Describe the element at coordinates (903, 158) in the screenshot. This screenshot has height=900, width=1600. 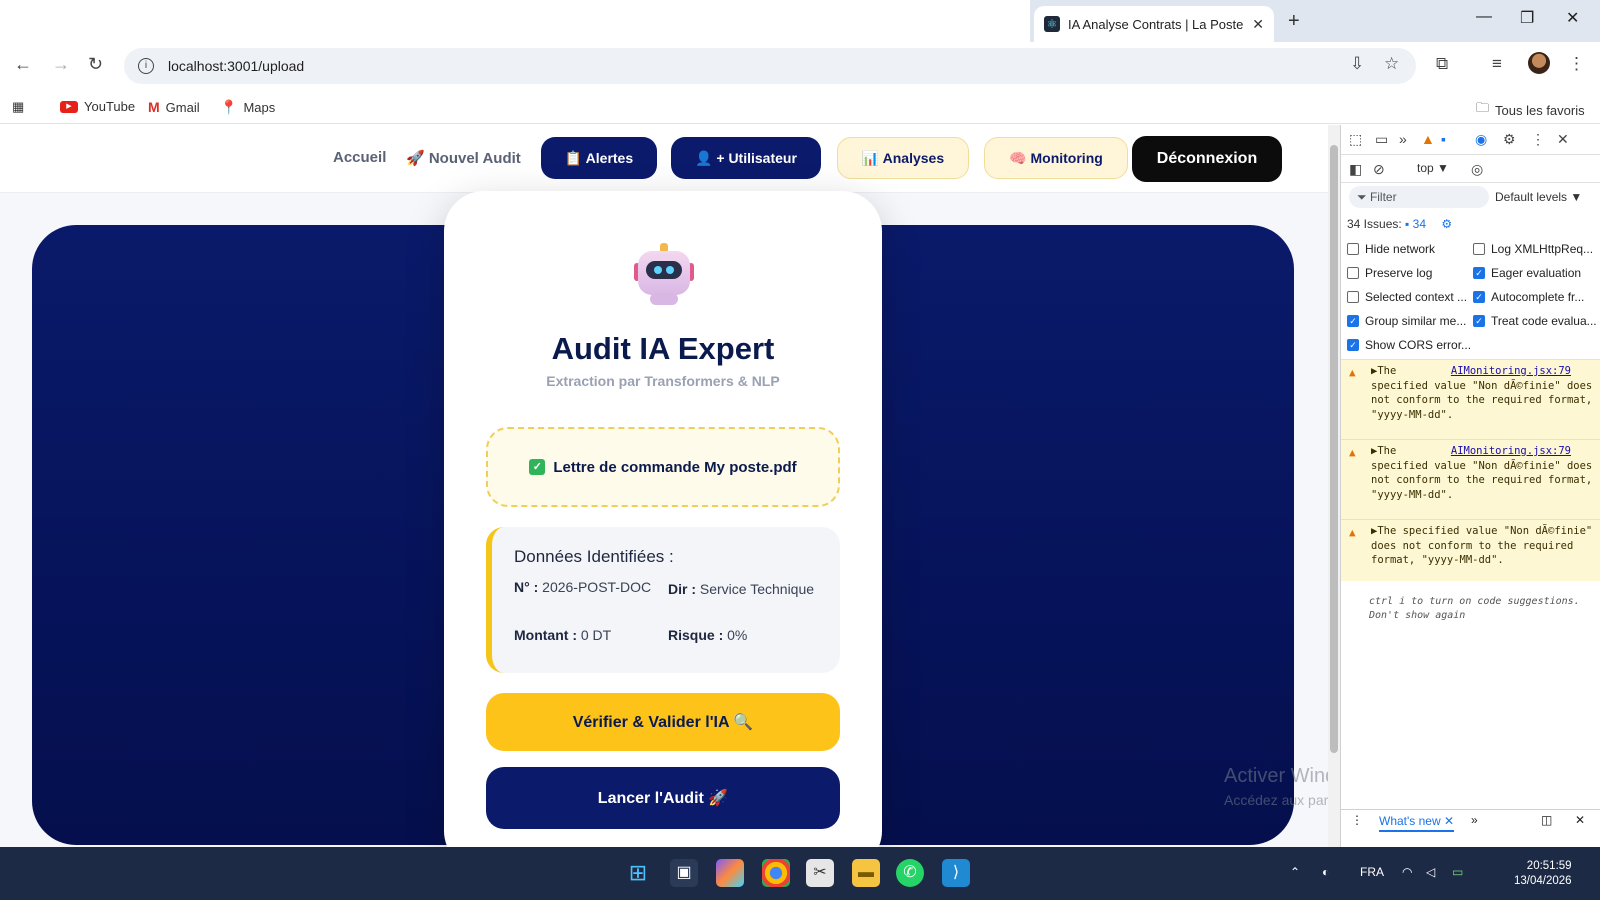
I see `nav-analyses-button: 📊 Analyses` at that location.